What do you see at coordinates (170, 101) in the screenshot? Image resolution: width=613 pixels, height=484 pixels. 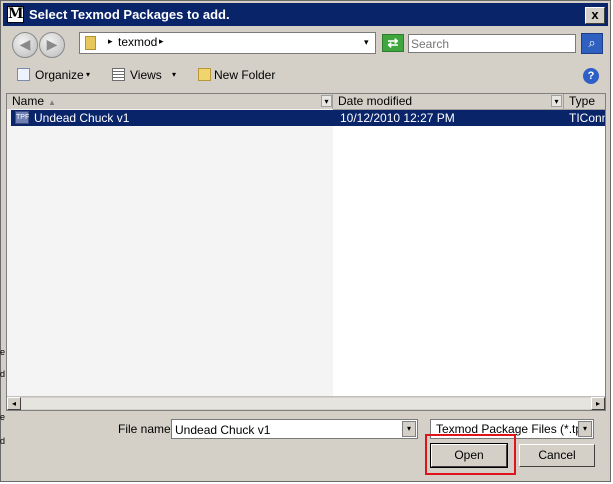 I see `column-header-name: Name ▲` at bounding box center [170, 101].